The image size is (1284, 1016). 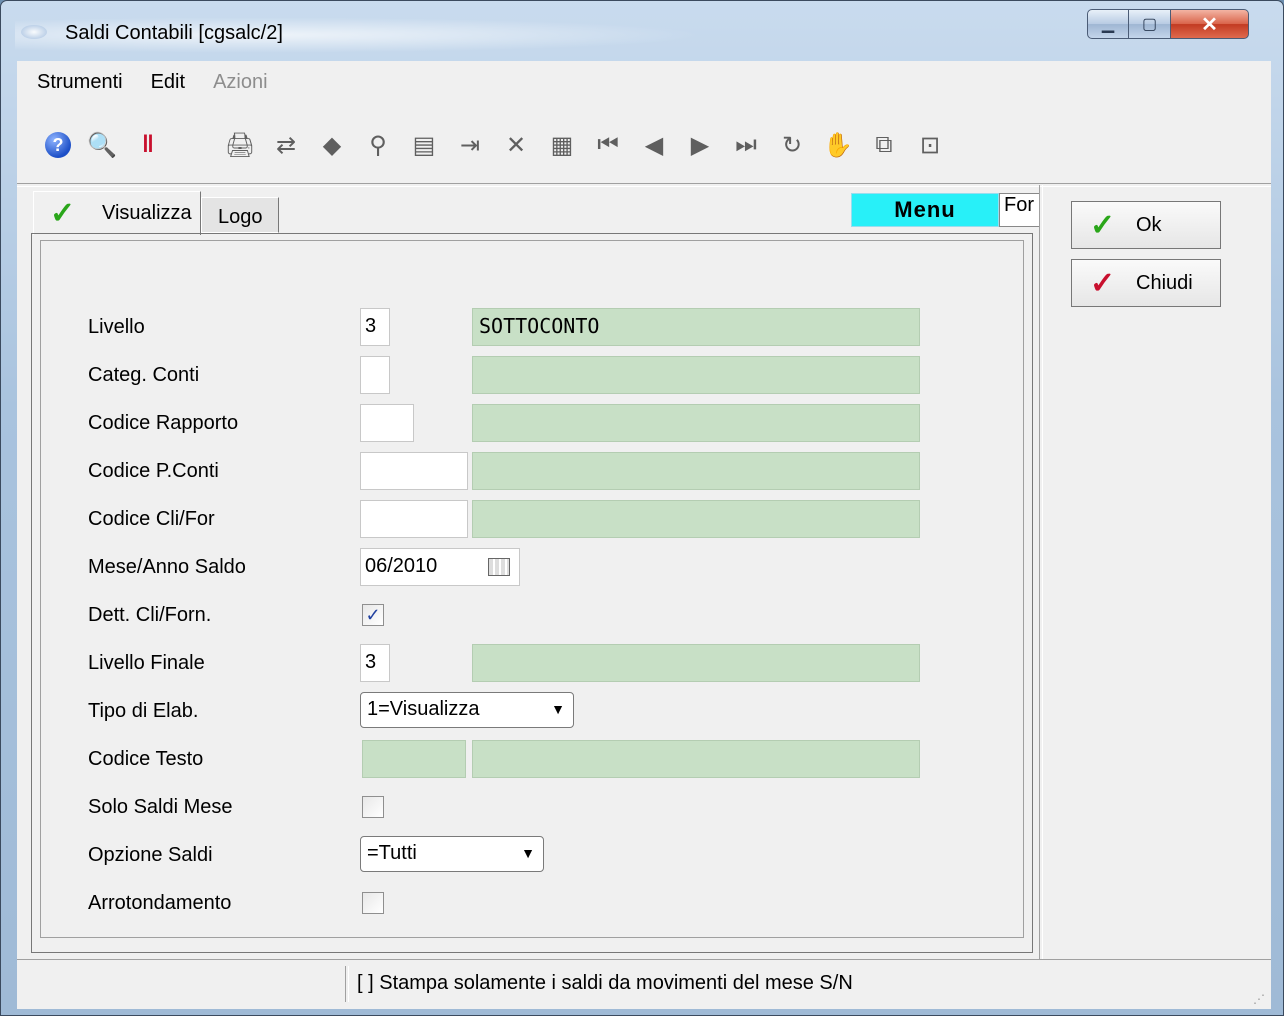 I want to click on chiudi-button: ✓ Chiudi, so click(x=1146, y=283).